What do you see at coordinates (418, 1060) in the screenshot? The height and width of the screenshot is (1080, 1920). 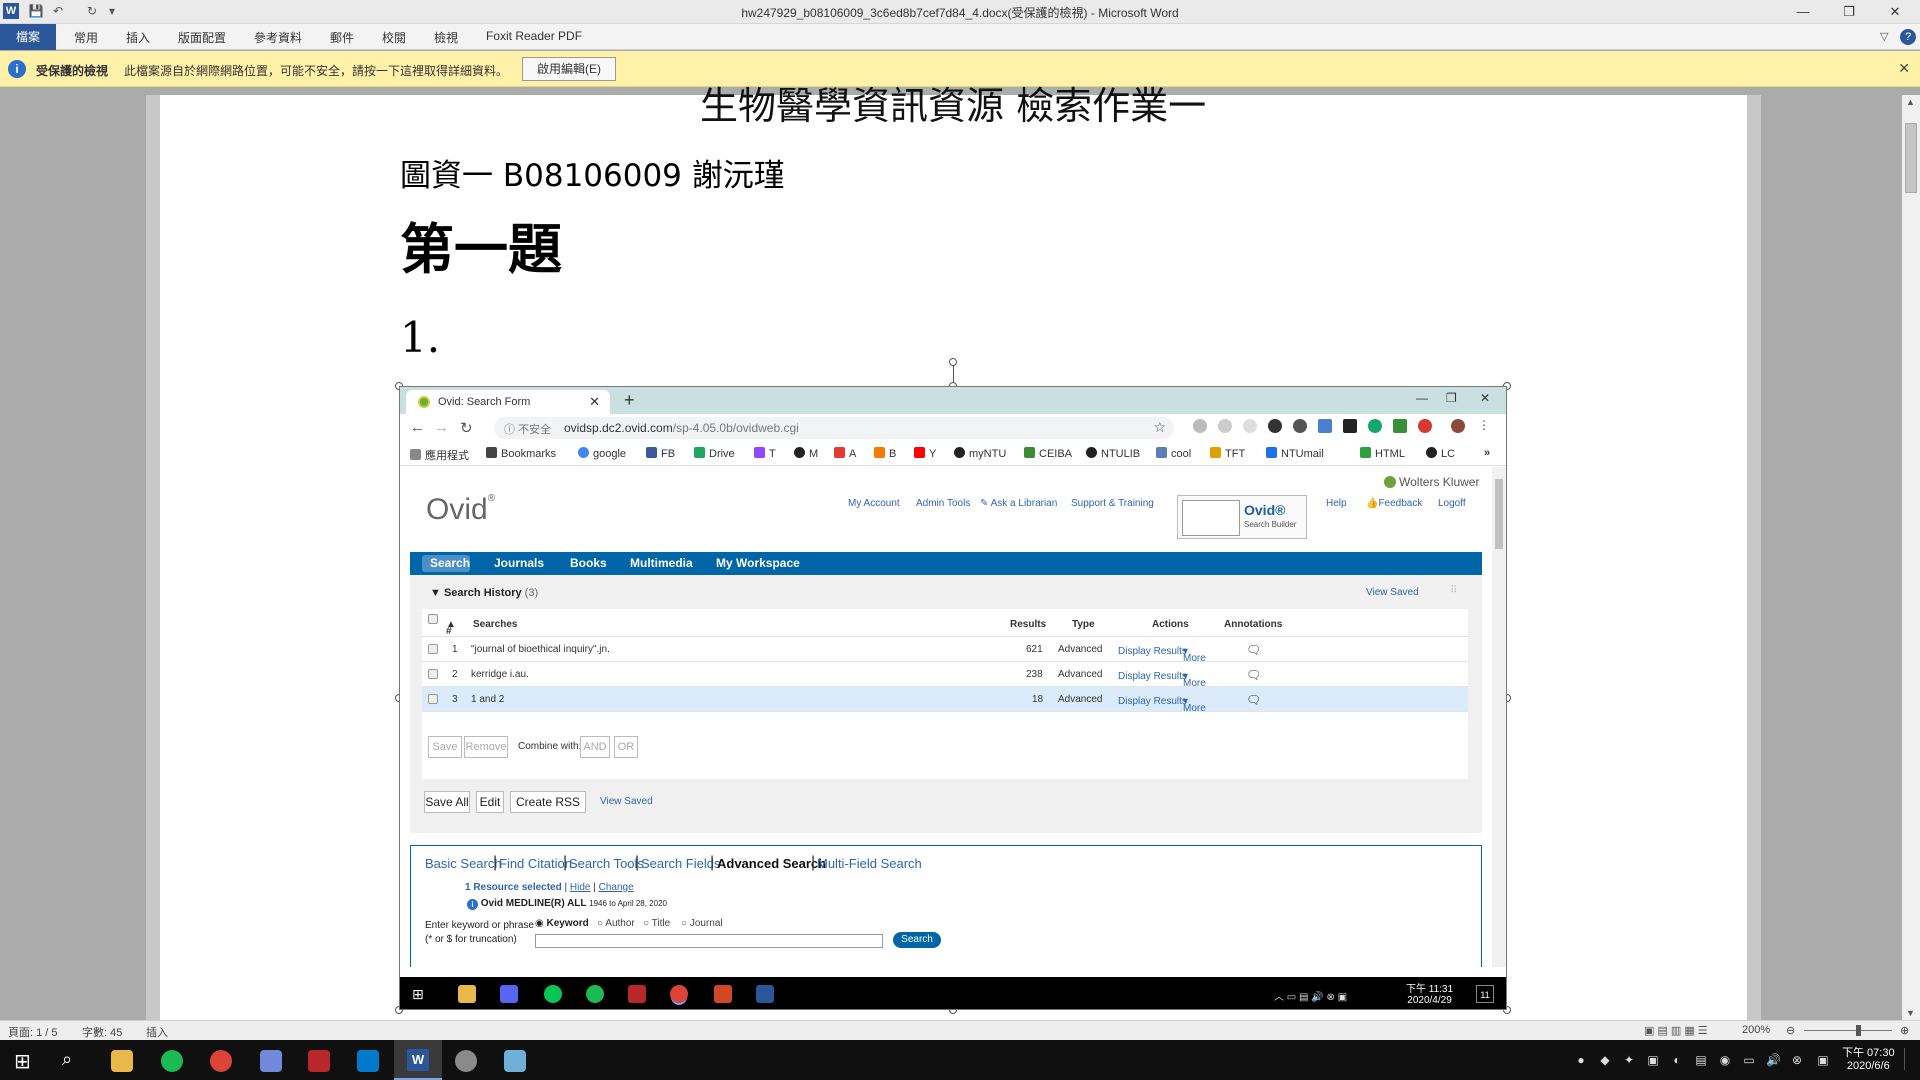 I see `word-taskbar-button: W` at bounding box center [418, 1060].